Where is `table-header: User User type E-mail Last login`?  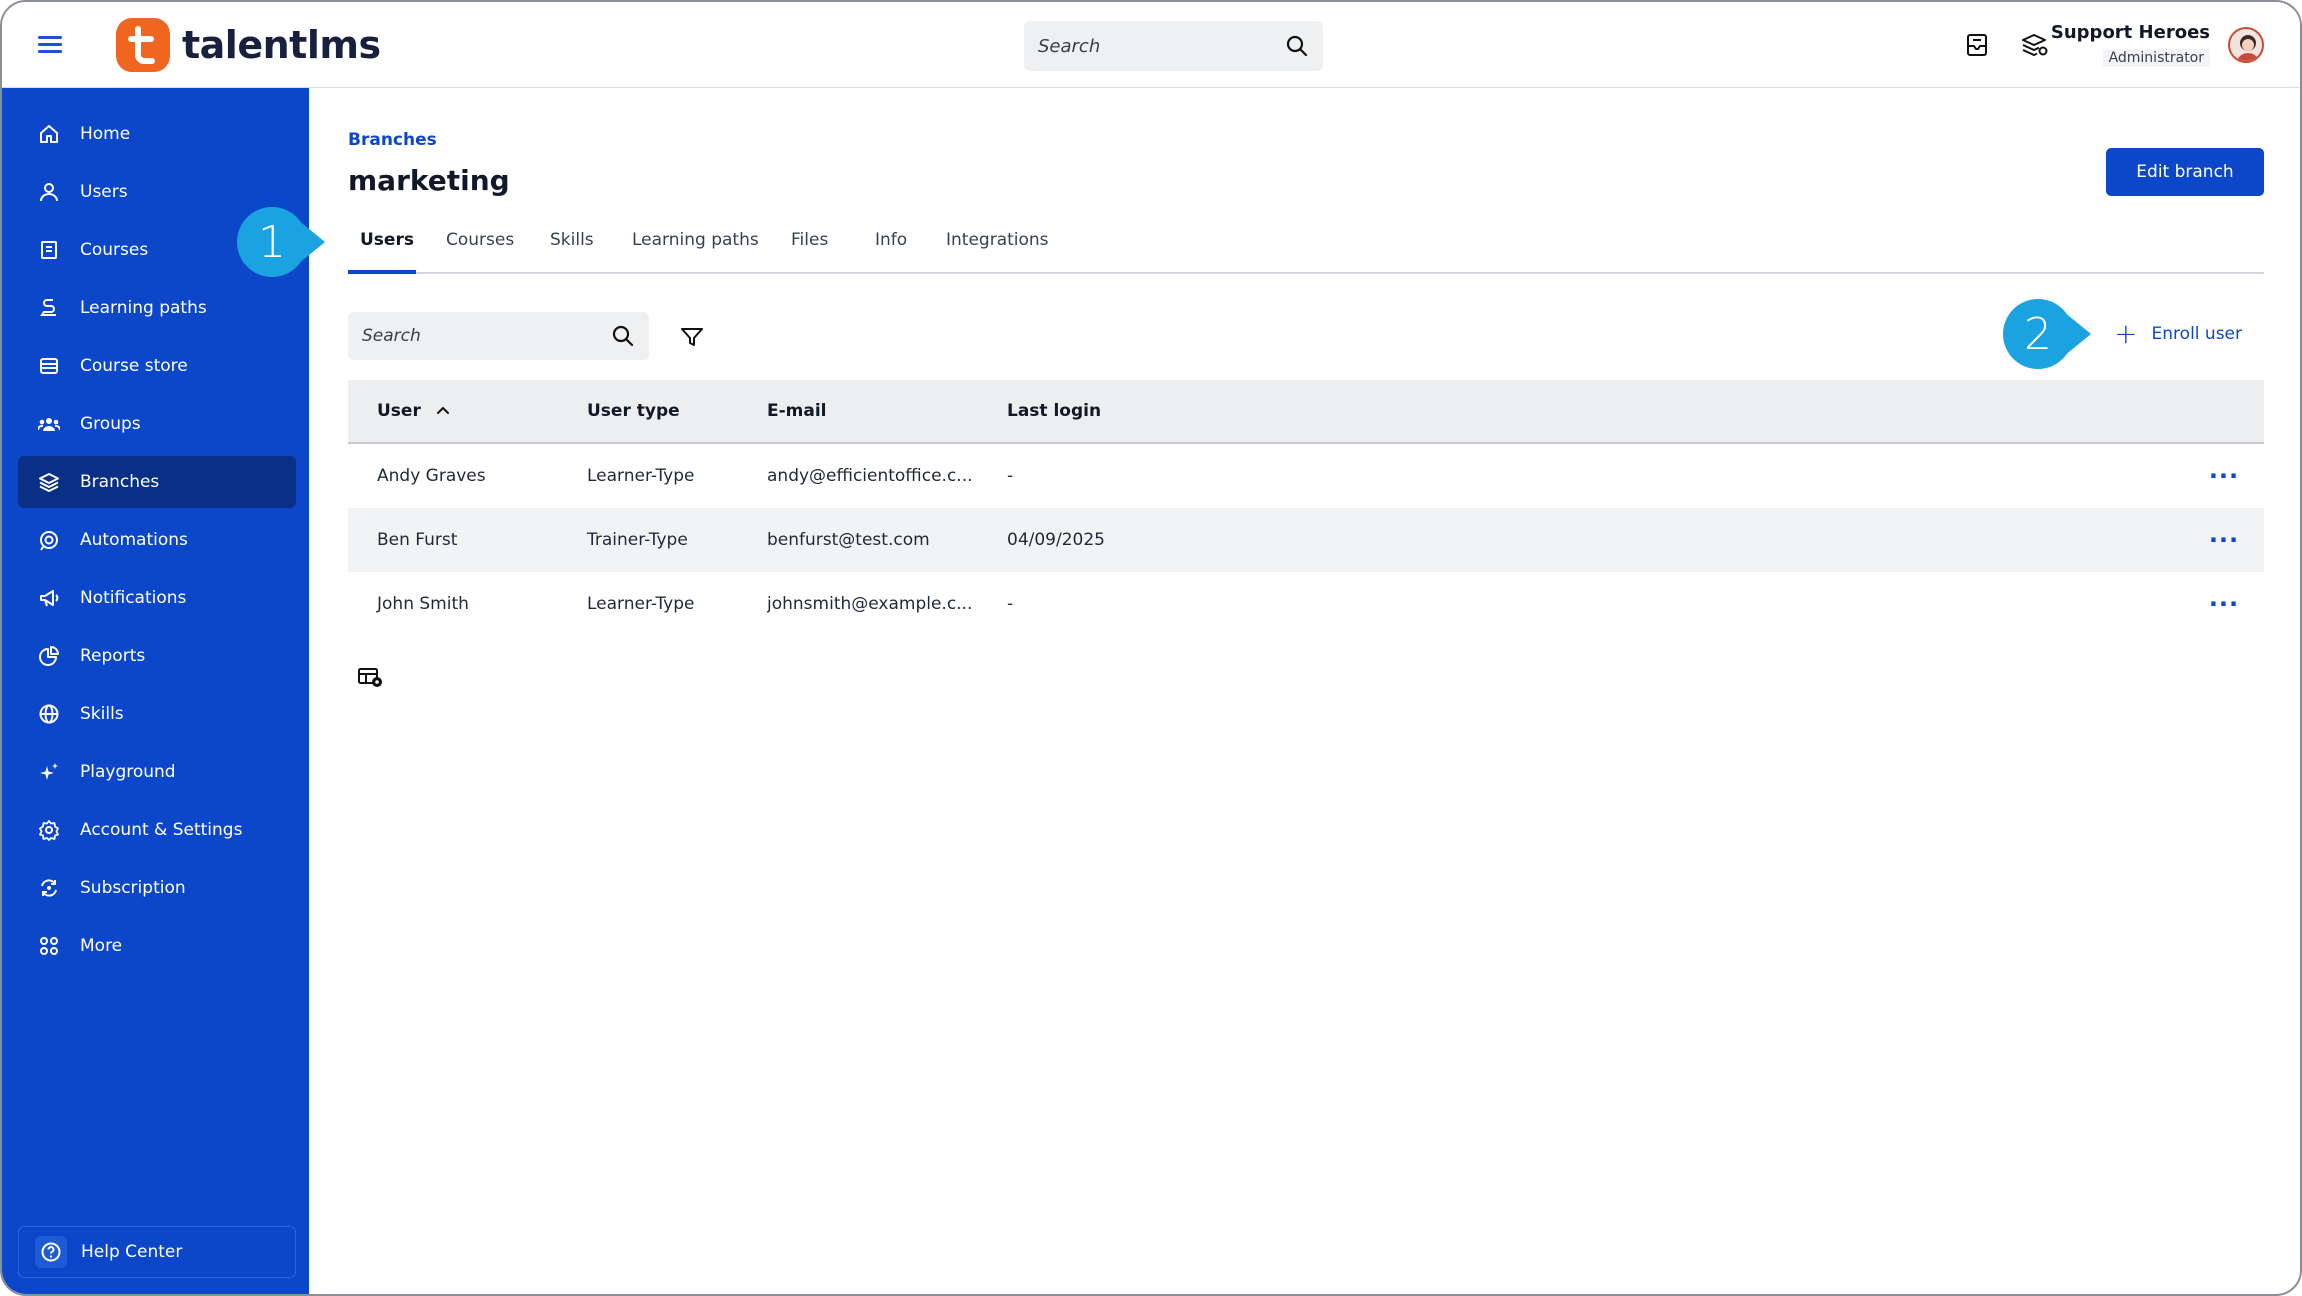 table-header: User User type E-mail Last login is located at coordinates (1306, 412).